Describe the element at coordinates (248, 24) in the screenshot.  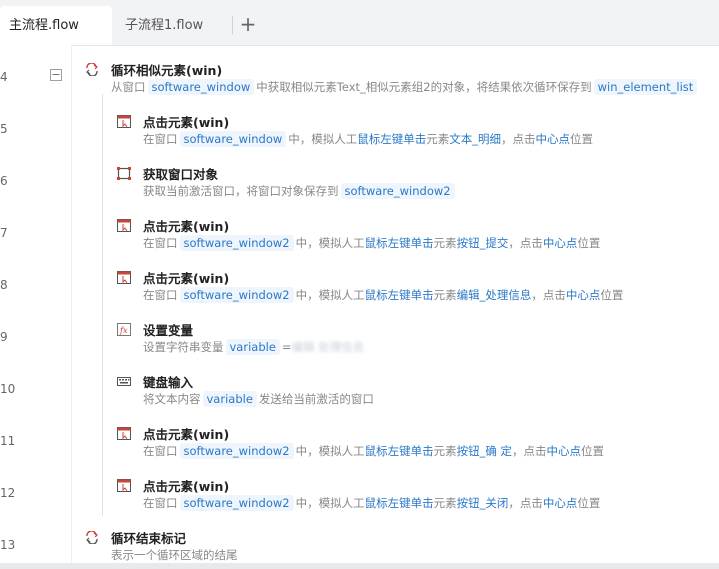
I see `add-tab-button: +` at that location.